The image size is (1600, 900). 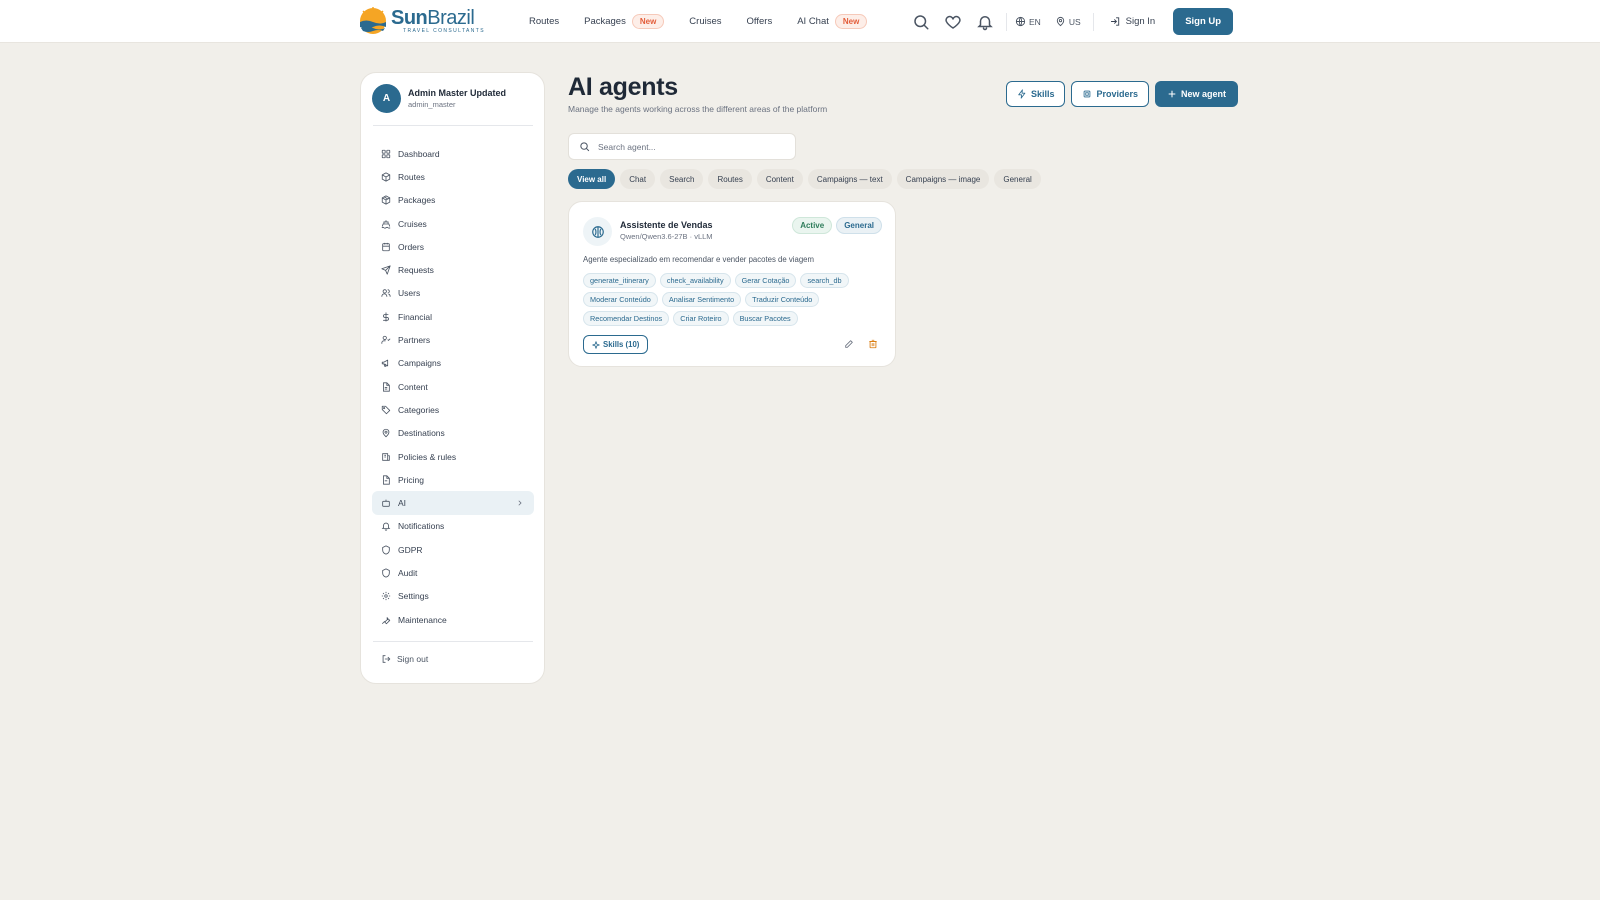 I want to click on logout-icon, so click(x=386, y=659).